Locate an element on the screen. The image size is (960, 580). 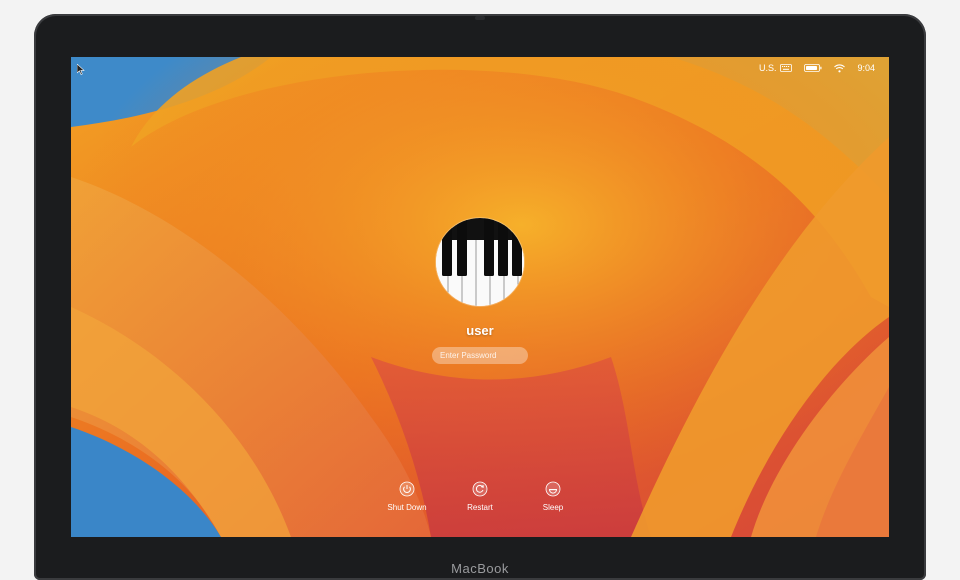
sleep-icon is located at coordinates (553, 489).